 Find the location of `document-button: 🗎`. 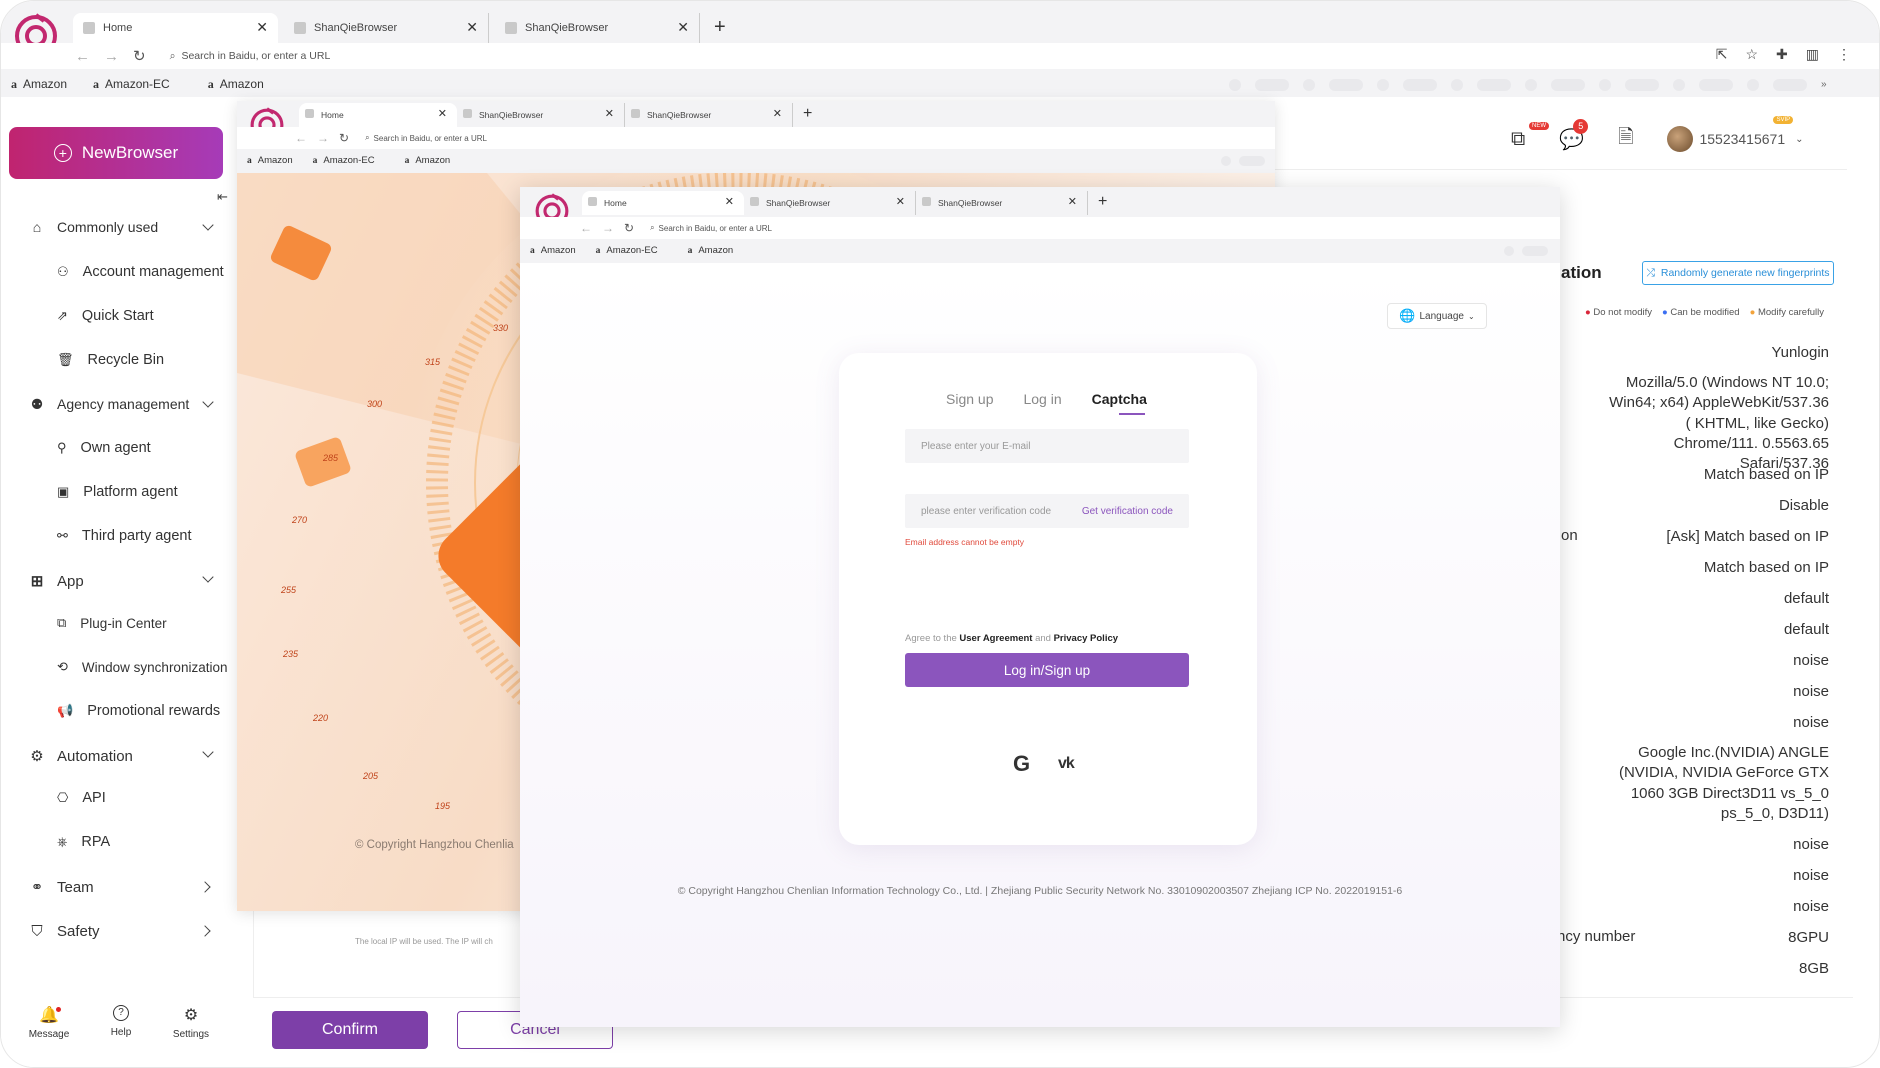

document-button: 🗎 is located at coordinates (1625, 139).